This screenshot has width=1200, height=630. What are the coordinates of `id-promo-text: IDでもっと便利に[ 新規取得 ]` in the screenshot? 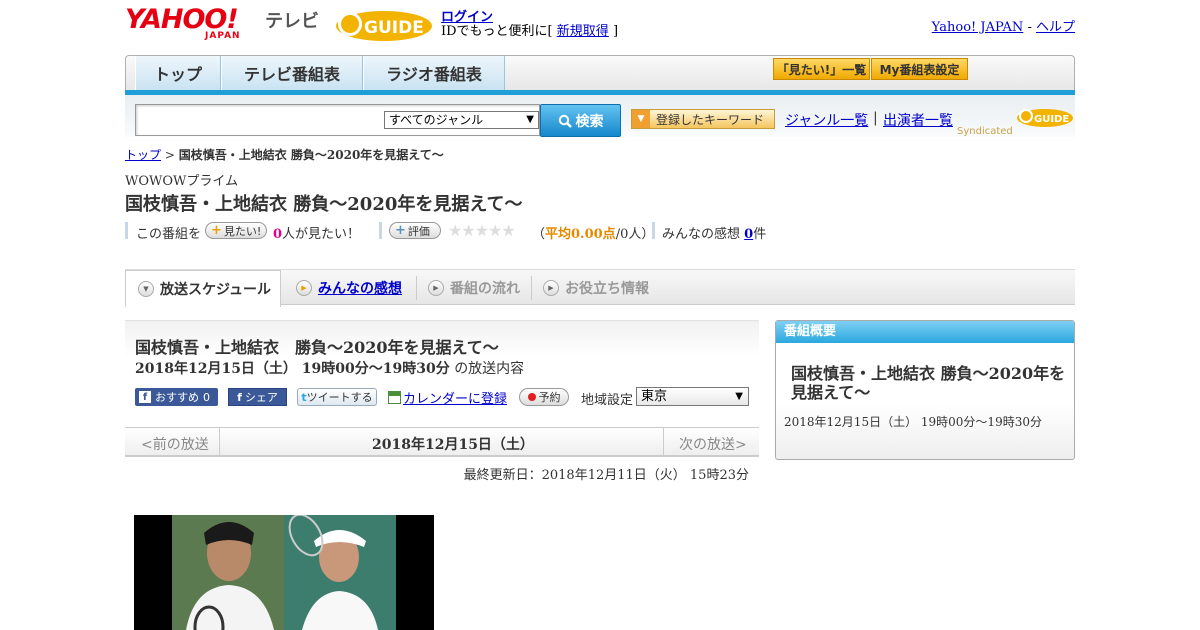 It's located at (529, 29).